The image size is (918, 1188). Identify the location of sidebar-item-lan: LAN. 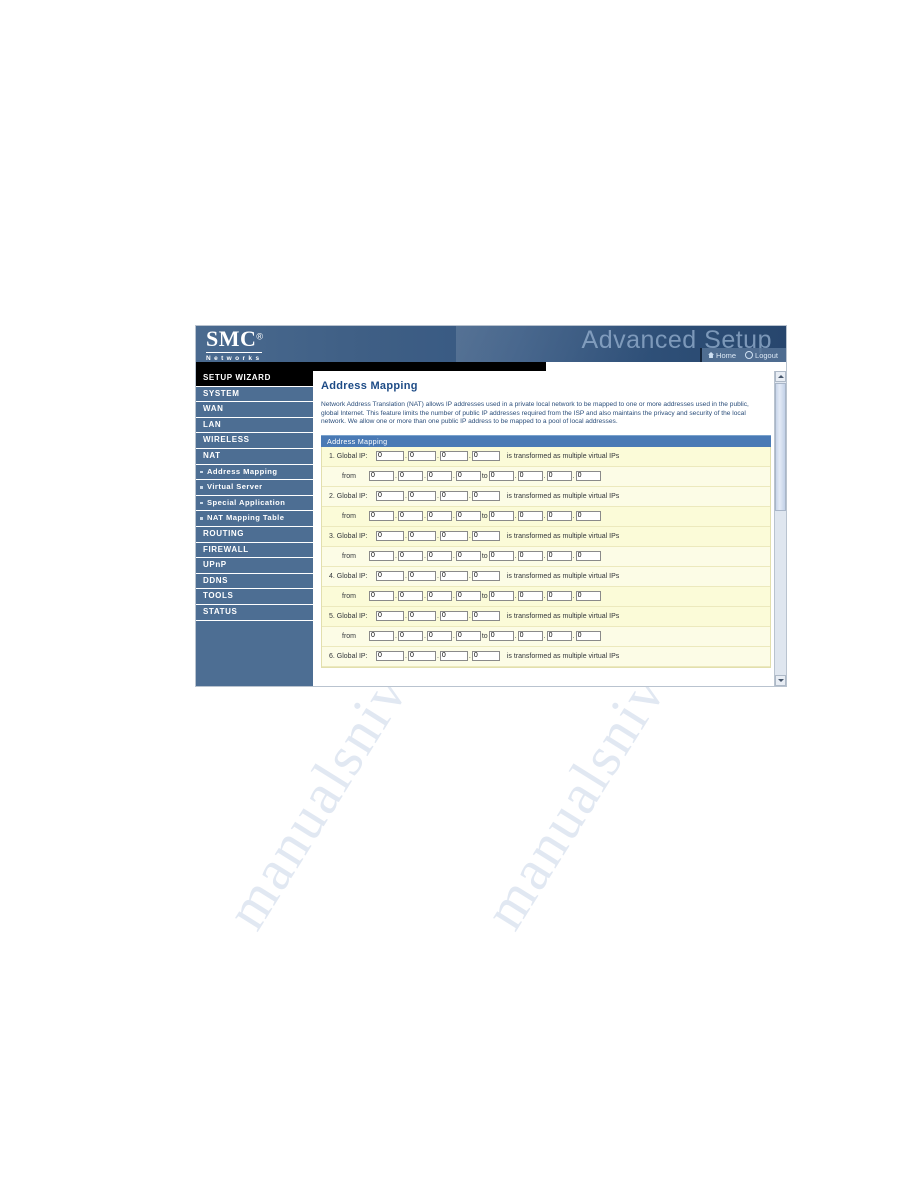
(254, 425).